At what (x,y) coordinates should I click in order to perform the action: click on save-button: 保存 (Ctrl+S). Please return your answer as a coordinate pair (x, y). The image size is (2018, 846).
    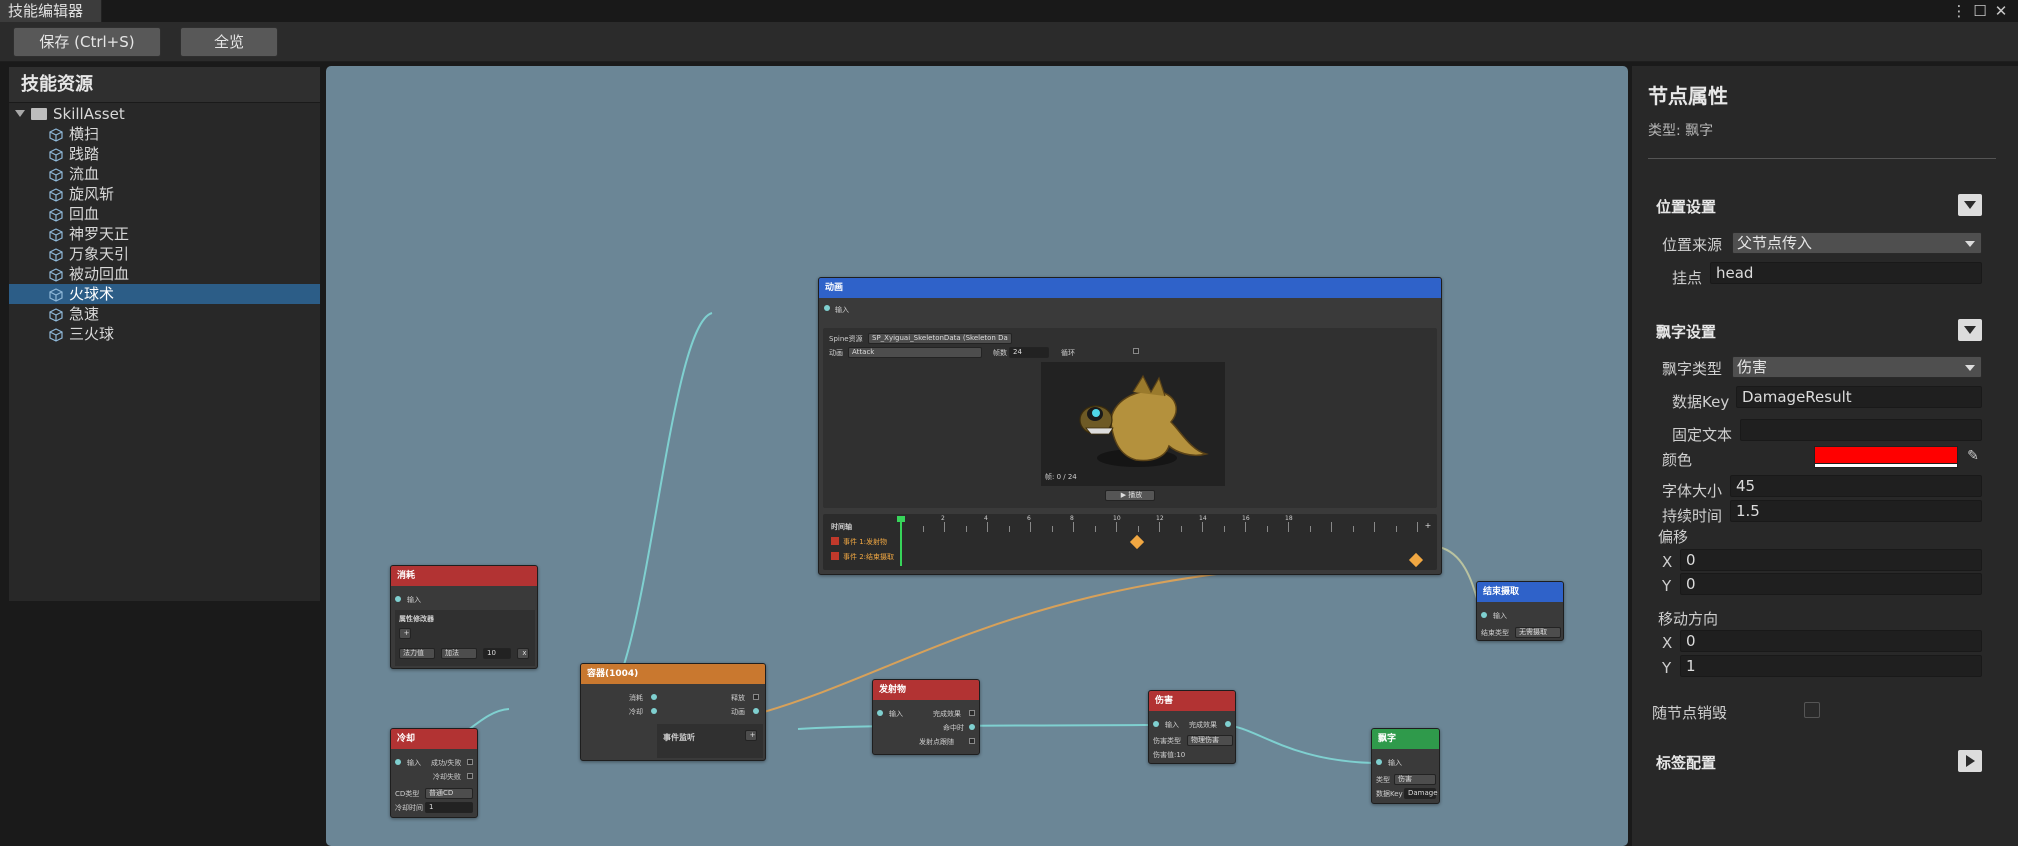
    Looking at the image, I should click on (87, 42).